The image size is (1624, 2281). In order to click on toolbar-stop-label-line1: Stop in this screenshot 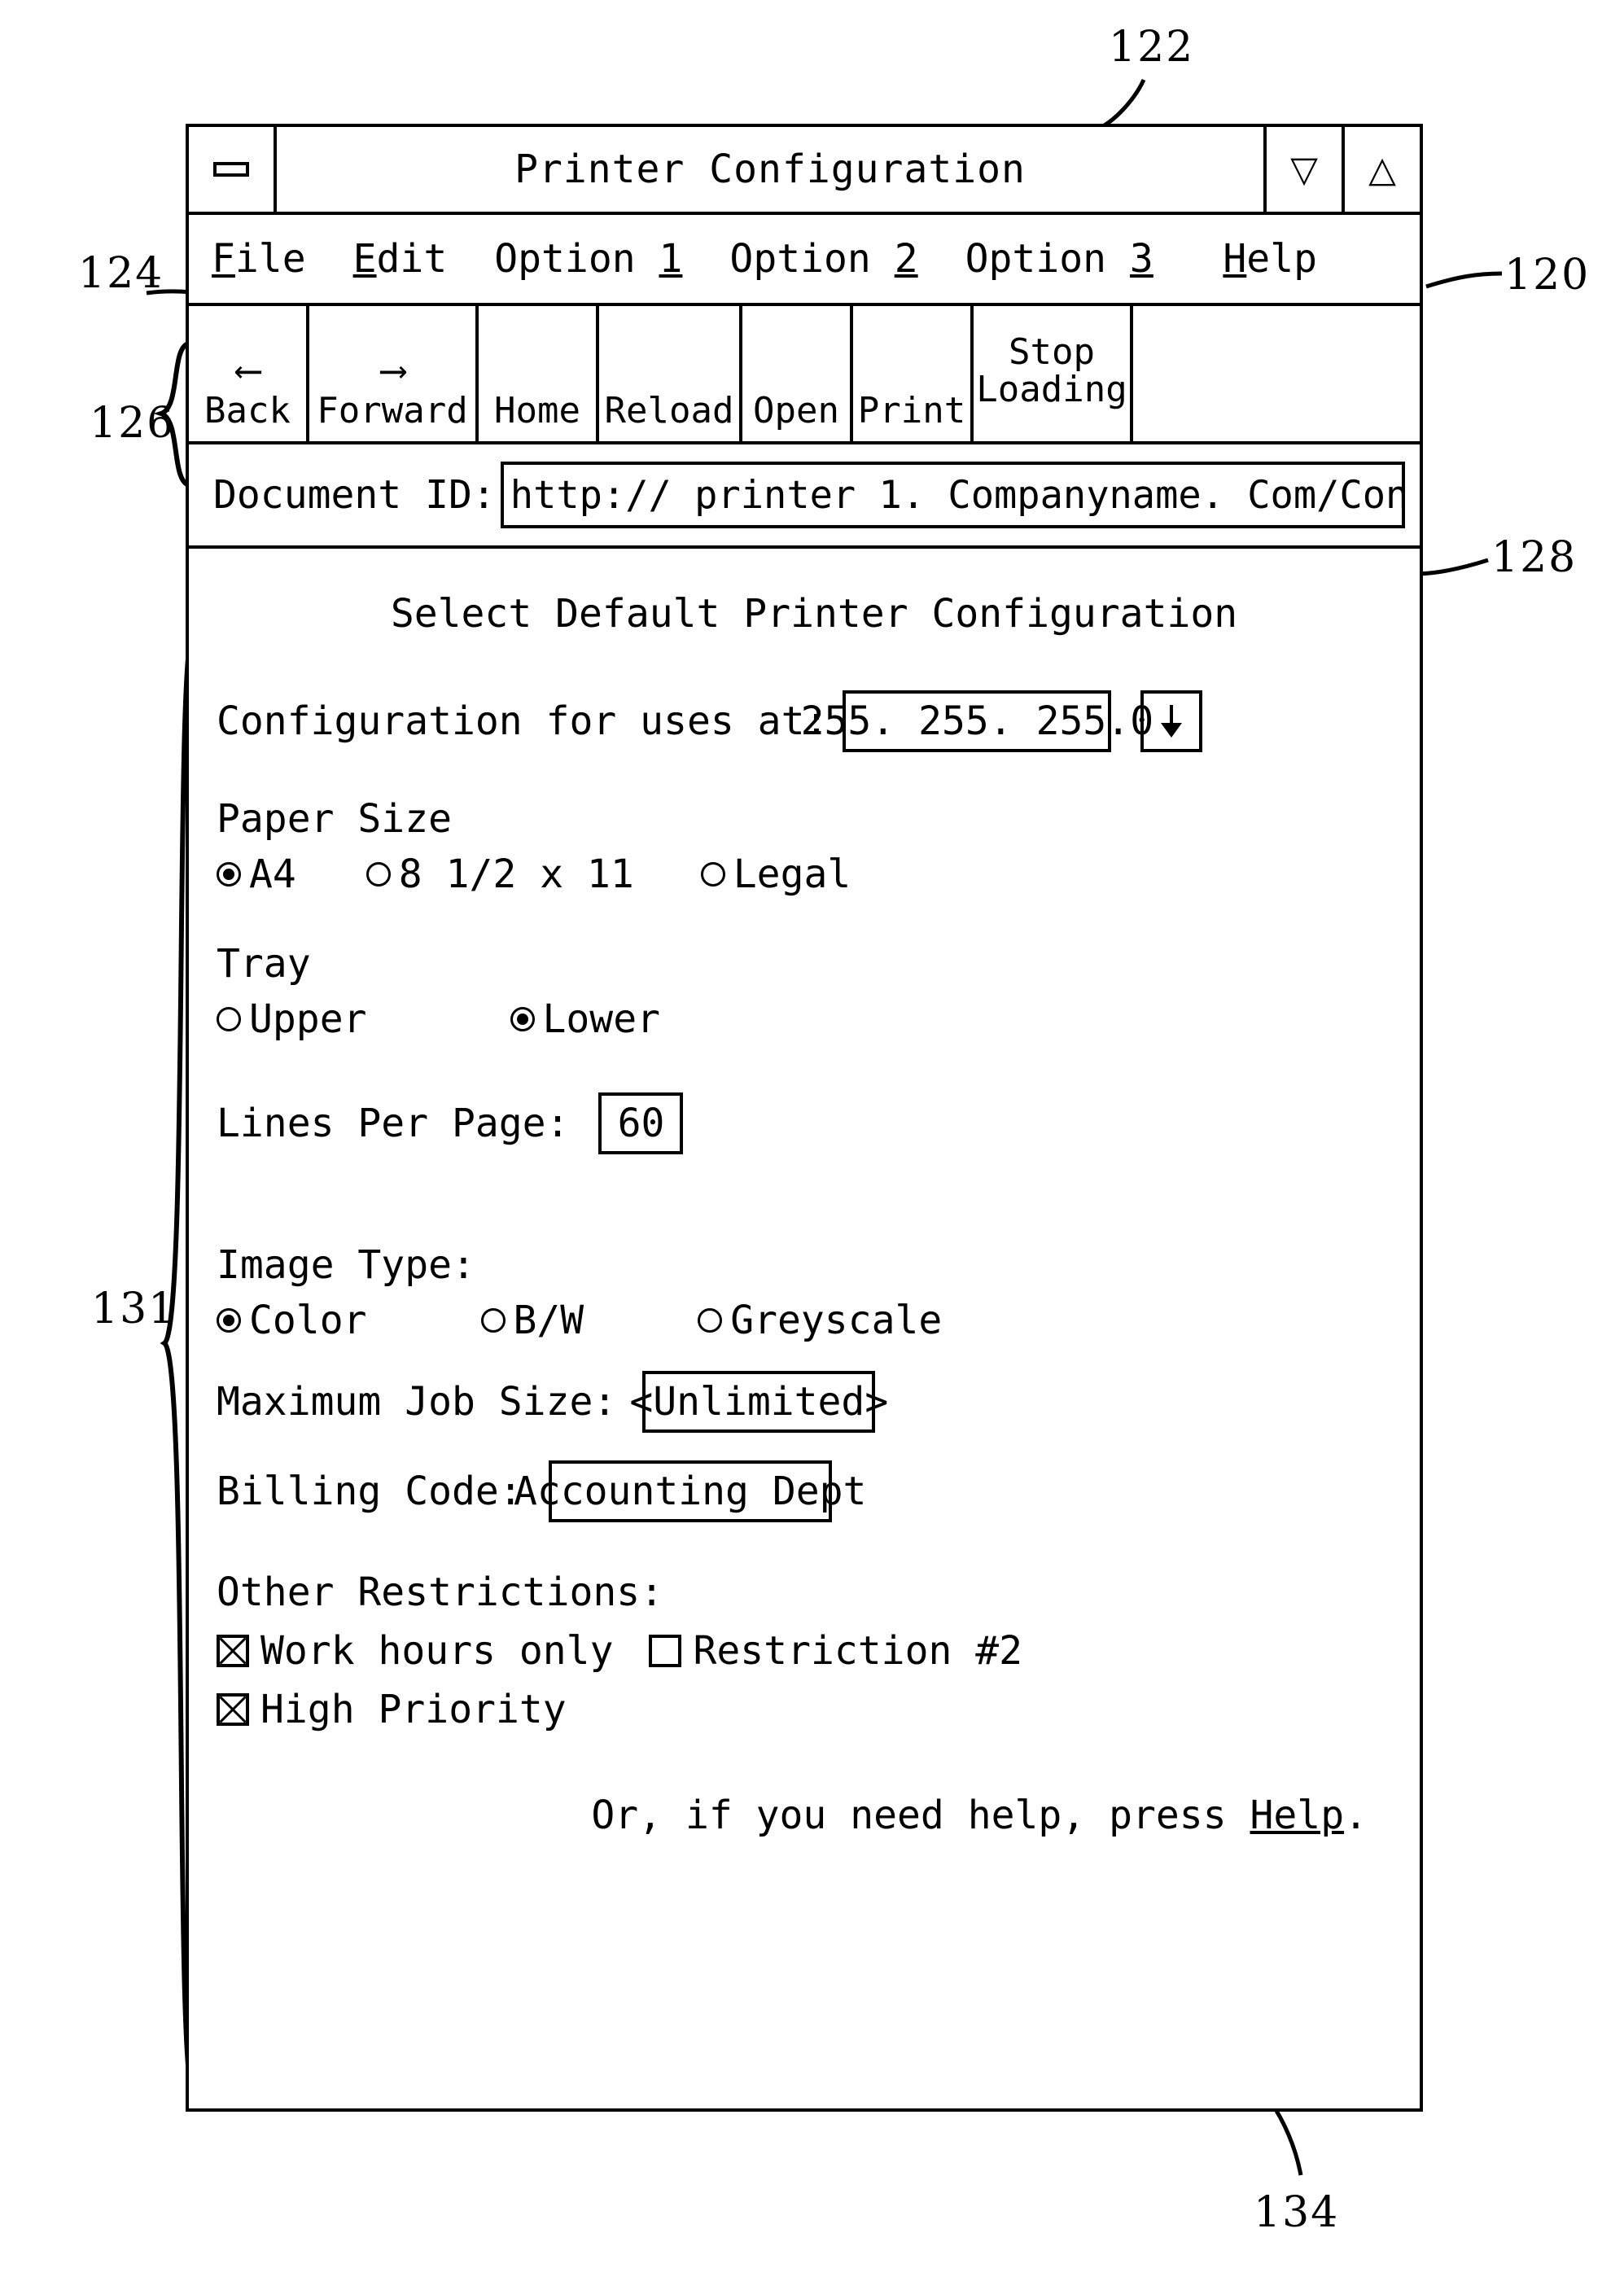, I will do `click(1052, 352)`.